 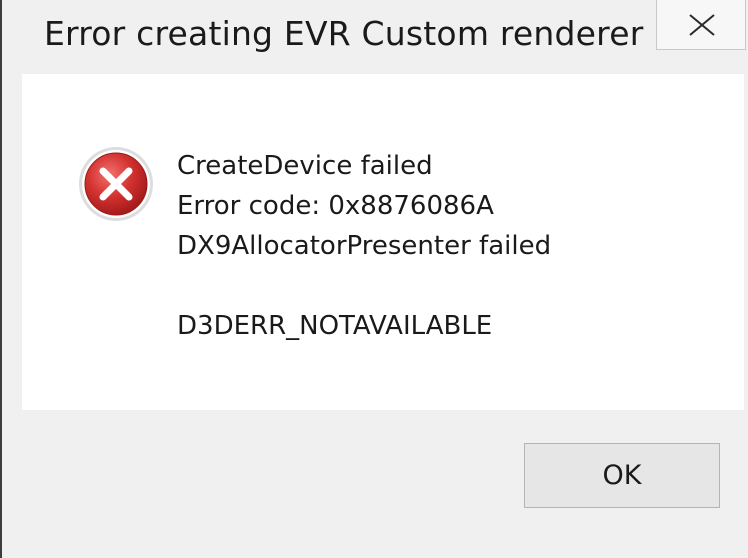 I want to click on ok-button: OK, so click(x=622, y=475).